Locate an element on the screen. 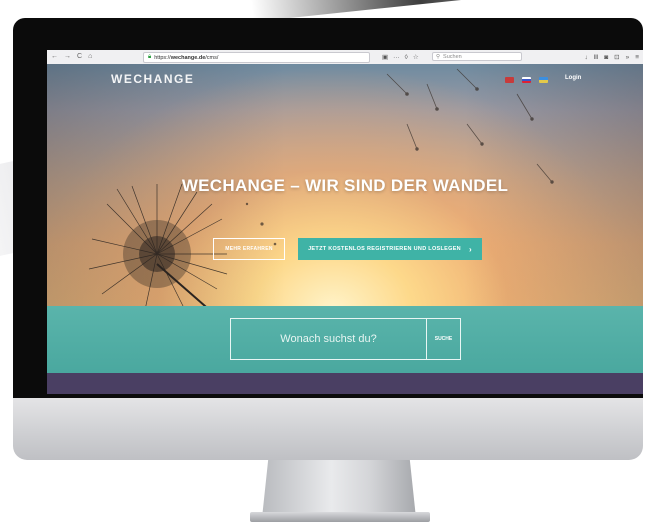 Image resolution: width=645 pixels, height=525 pixels. search-icon: ⚲ is located at coordinates (438, 56).